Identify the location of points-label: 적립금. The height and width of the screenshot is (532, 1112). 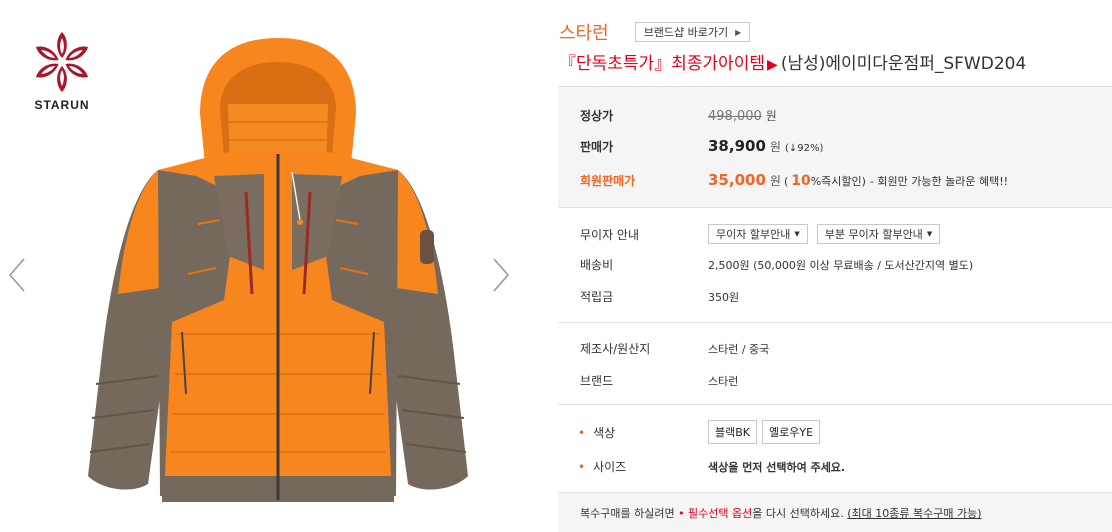
(597, 297).